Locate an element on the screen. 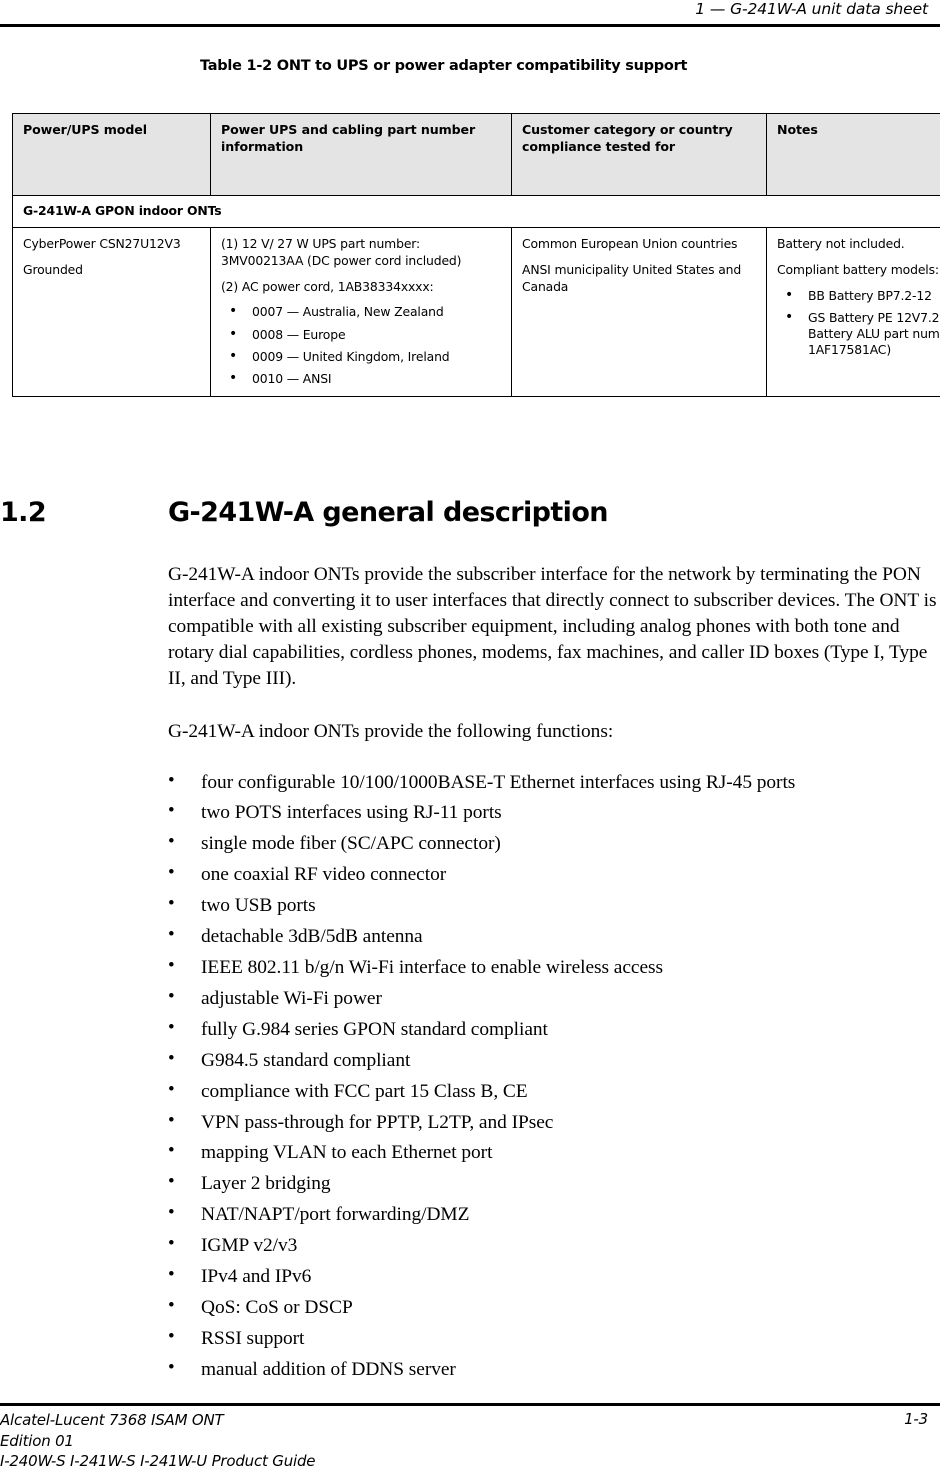  list-item: • BB Battery BP7.2-12 is located at coordinates (858, 295).